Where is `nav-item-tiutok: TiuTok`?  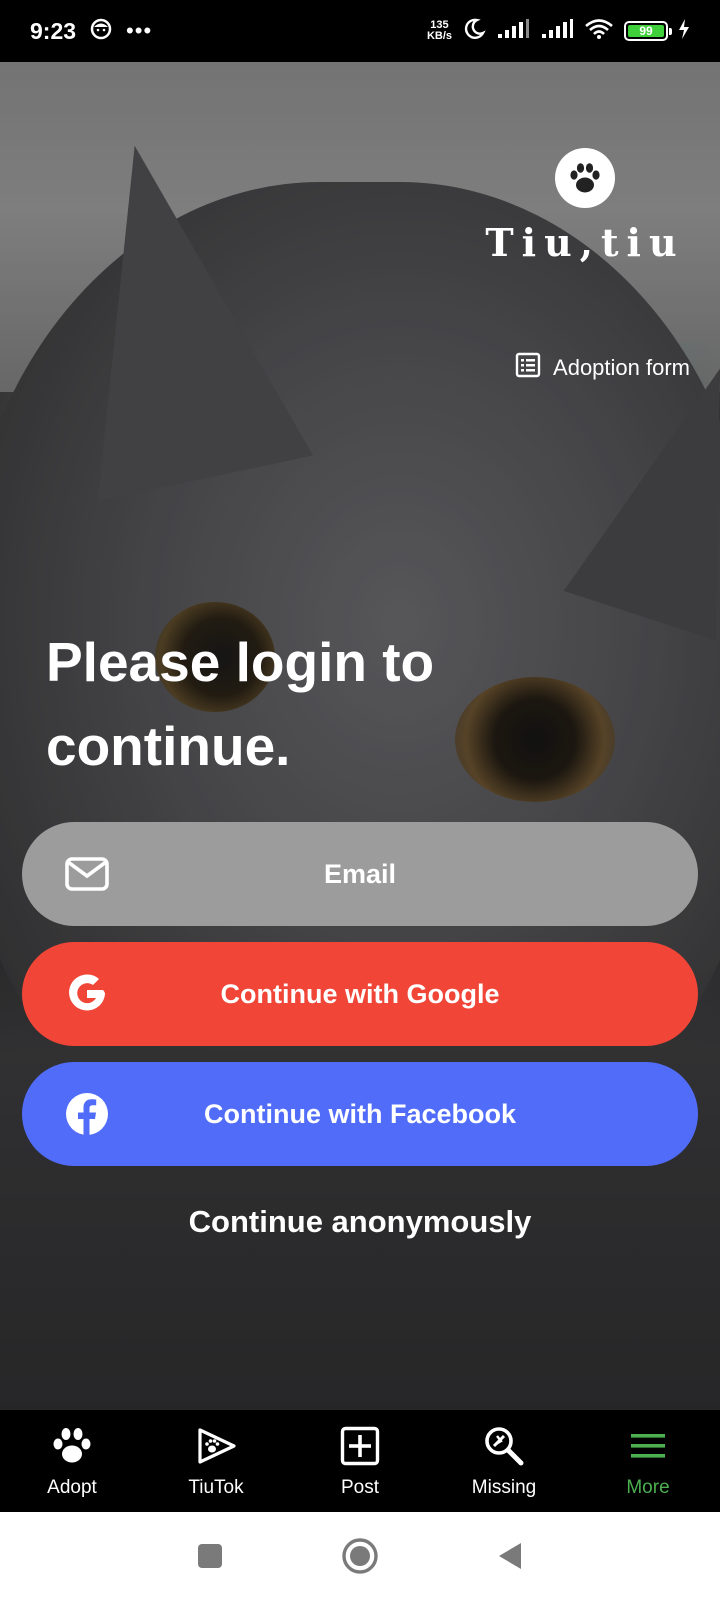 nav-item-tiutok: TiuTok is located at coordinates (216, 1461).